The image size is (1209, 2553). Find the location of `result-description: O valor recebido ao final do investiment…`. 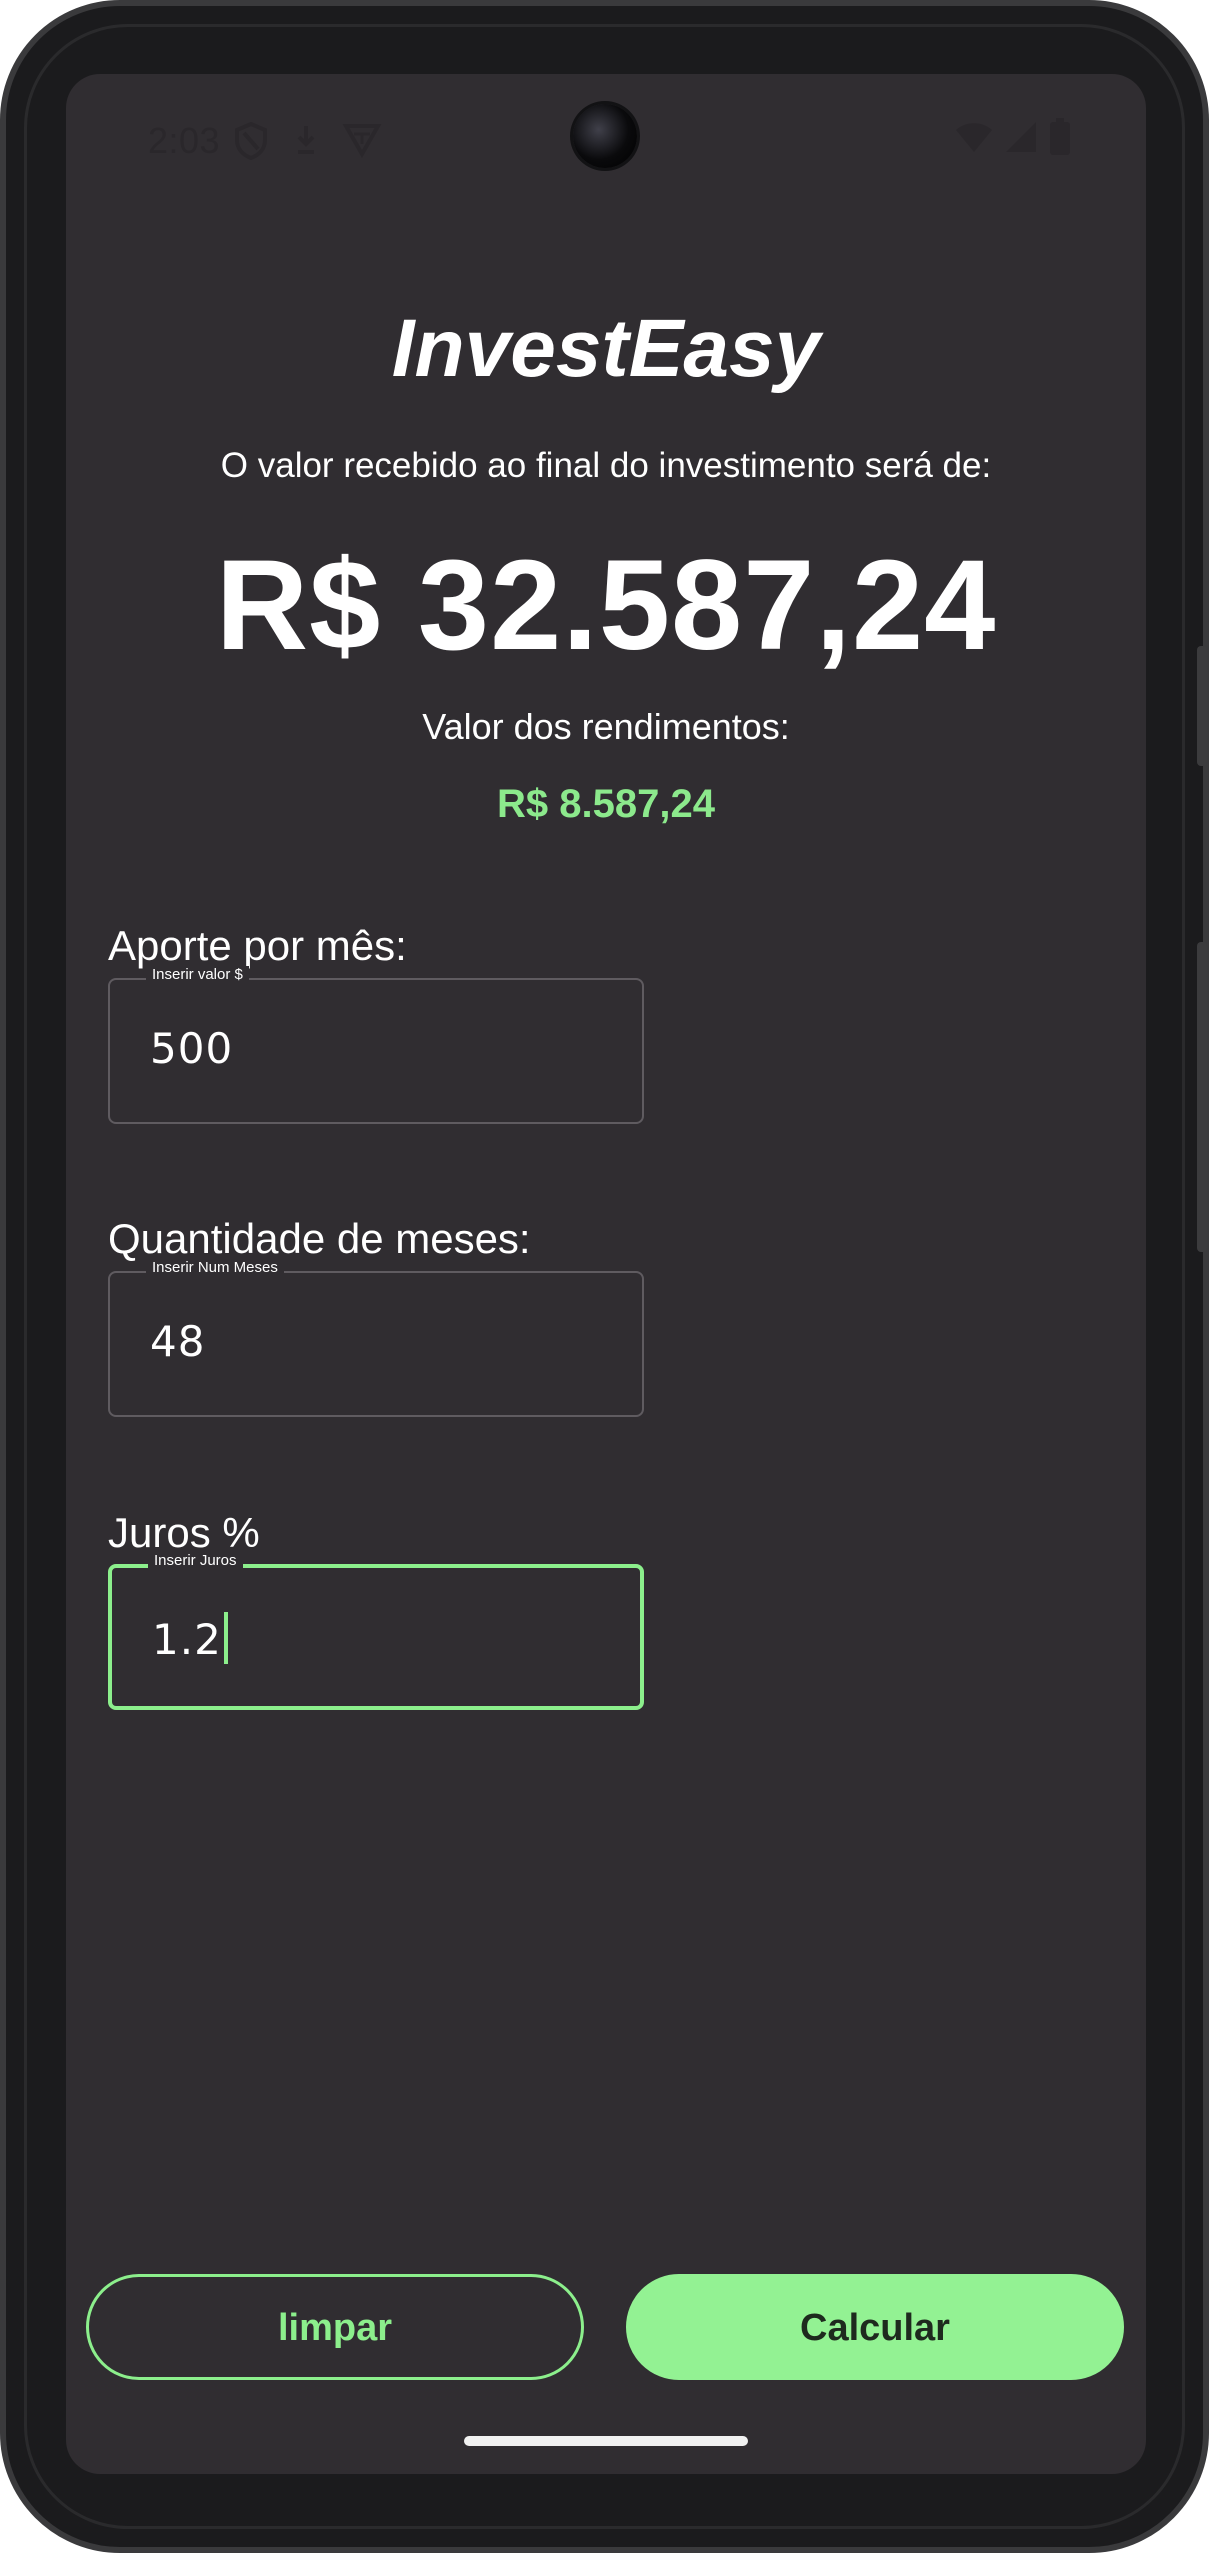

result-description: O valor recebido ao final do investiment… is located at coordinates (606, 465).